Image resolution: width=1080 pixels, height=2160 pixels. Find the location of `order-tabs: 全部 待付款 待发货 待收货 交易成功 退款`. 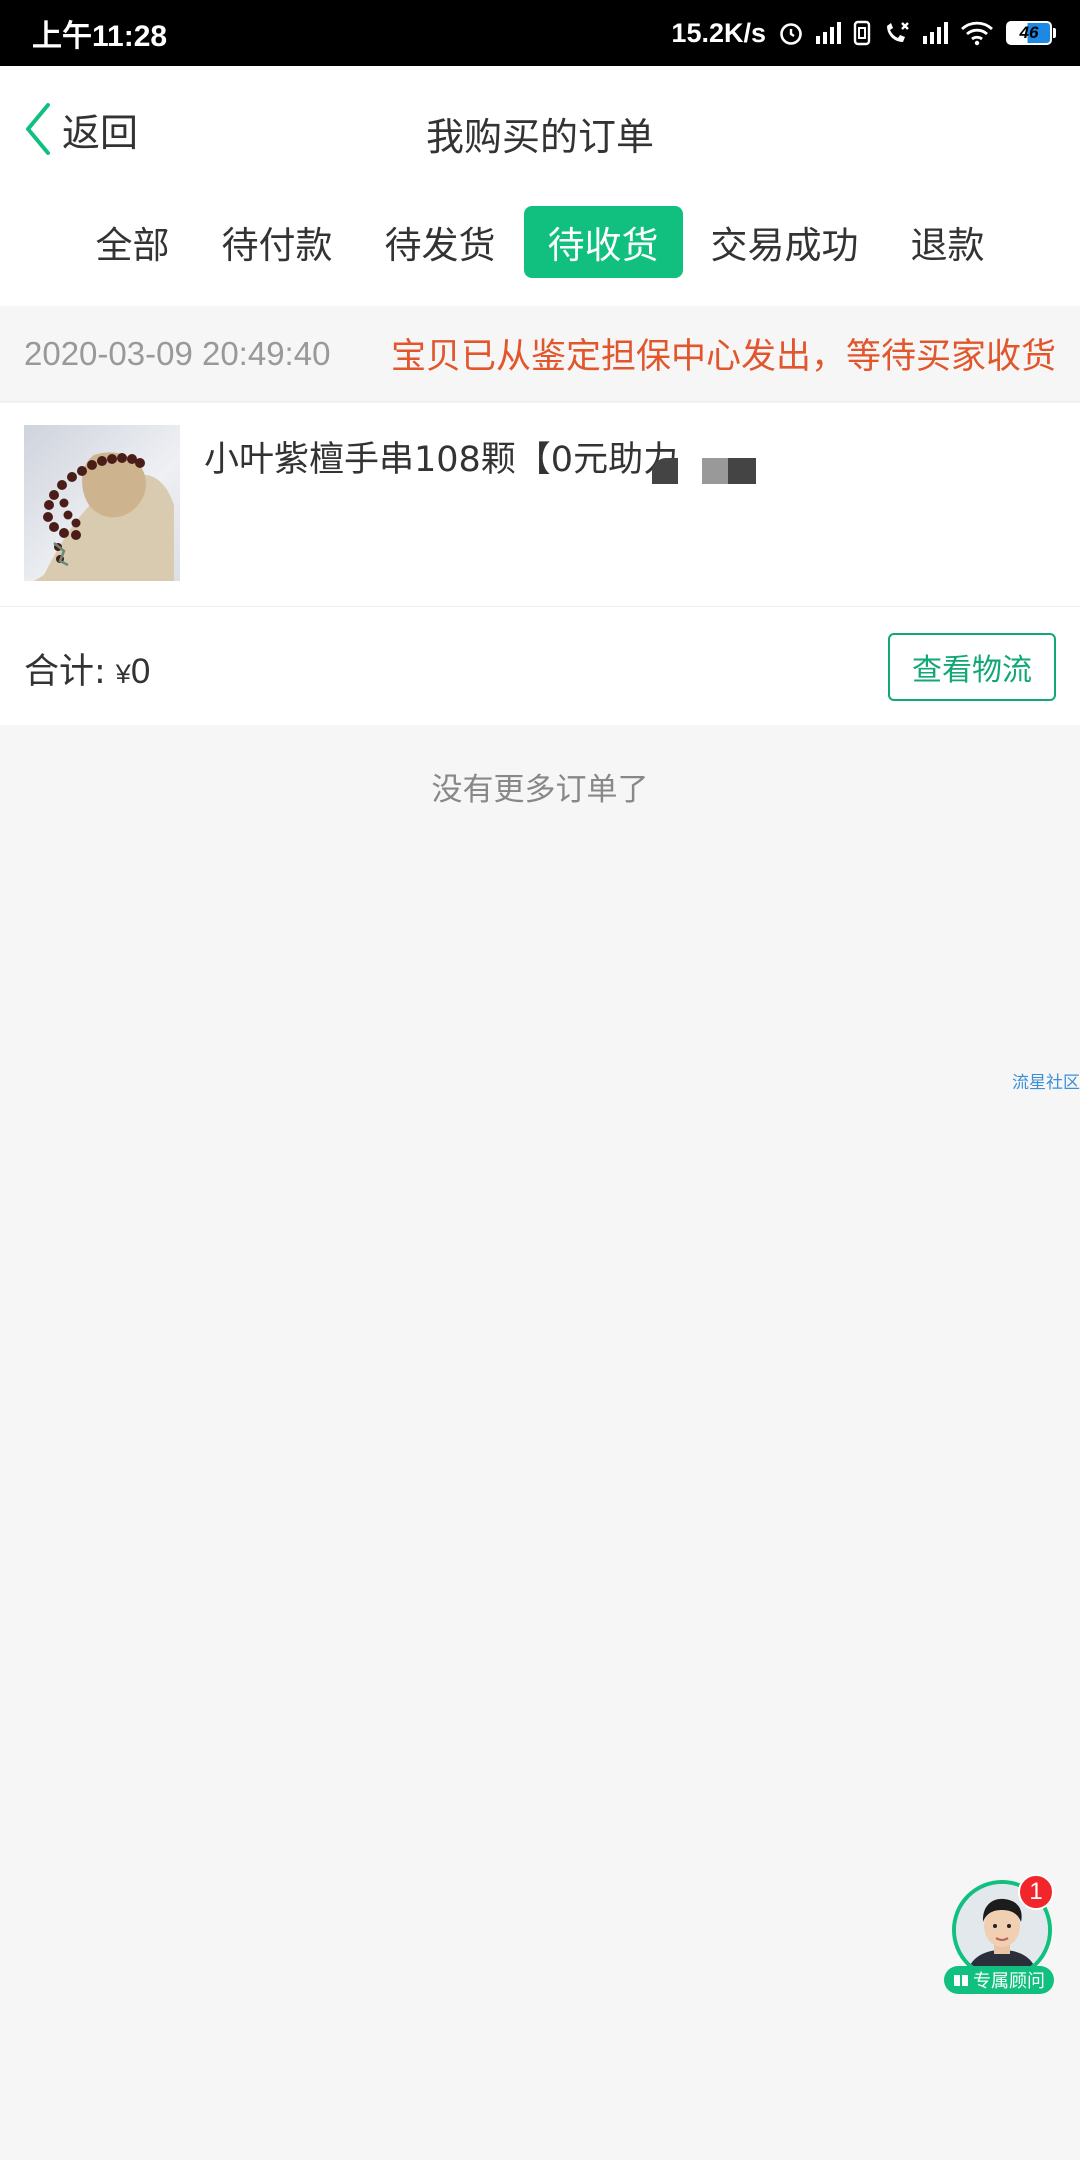

order-tabs: 全部 待付款 待发货 待收货 交易成功 退款 is located at coordinates (540, 242).